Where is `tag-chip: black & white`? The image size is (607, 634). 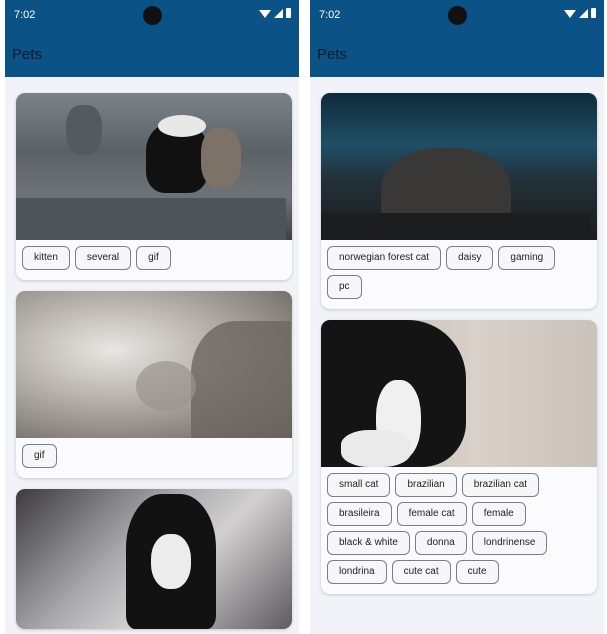 tag-chip: black & white is located at coordinates (368, 543).